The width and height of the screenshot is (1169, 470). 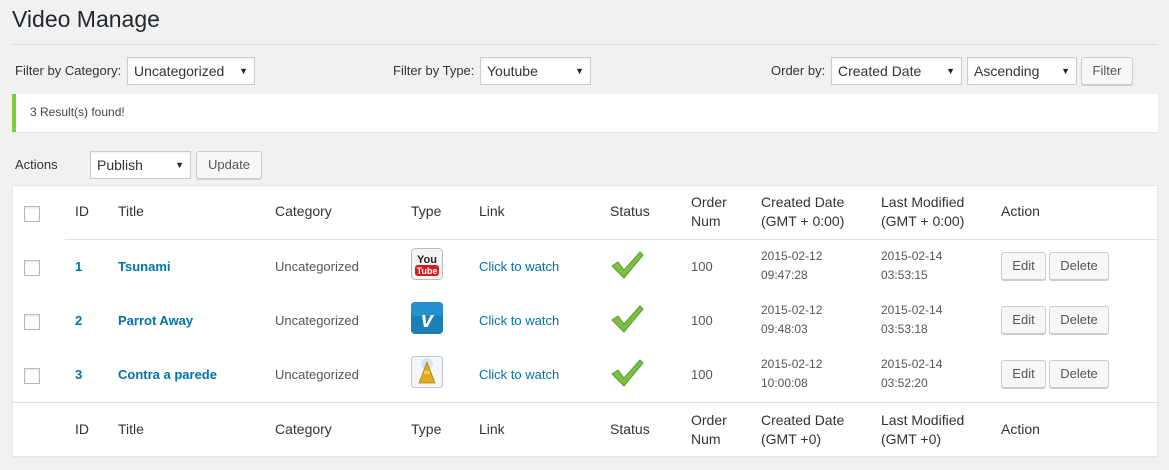 I want to click on footer-column-status: Status, so click(x=630, y=429).